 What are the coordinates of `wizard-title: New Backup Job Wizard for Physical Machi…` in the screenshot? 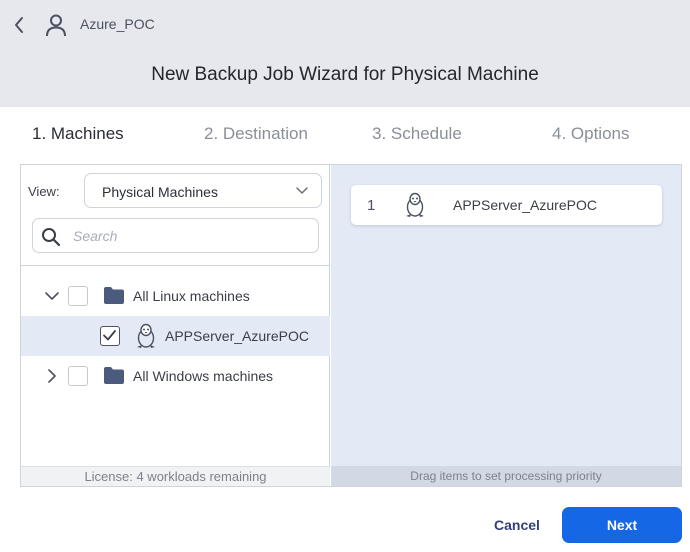 It's located at (345, 74).